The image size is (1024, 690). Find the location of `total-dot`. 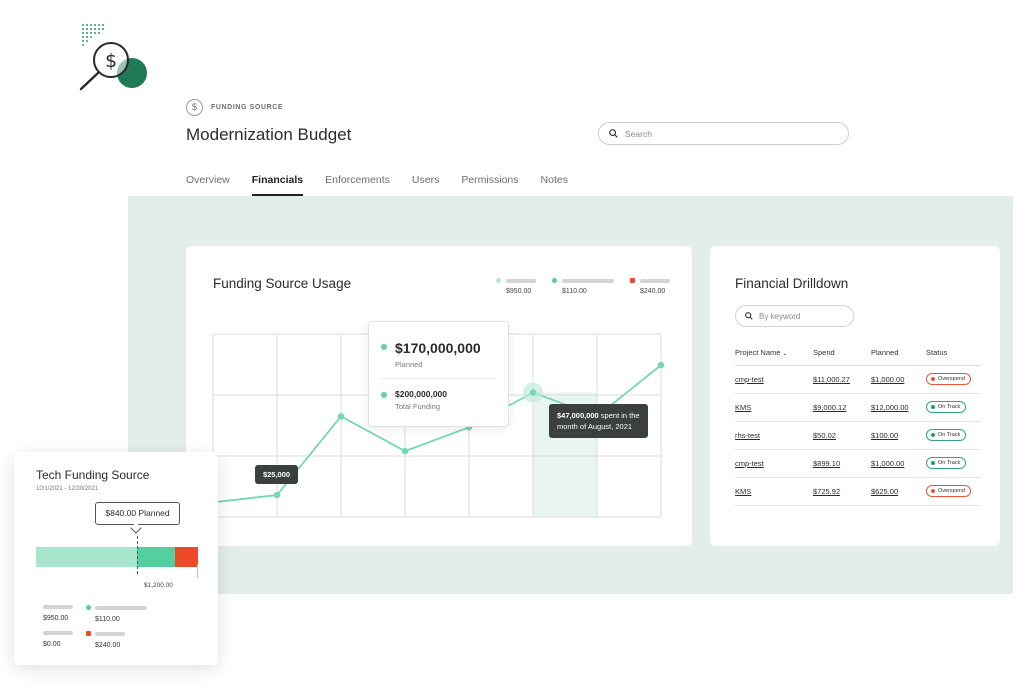

total-dot is located at coordinates (384, 395).